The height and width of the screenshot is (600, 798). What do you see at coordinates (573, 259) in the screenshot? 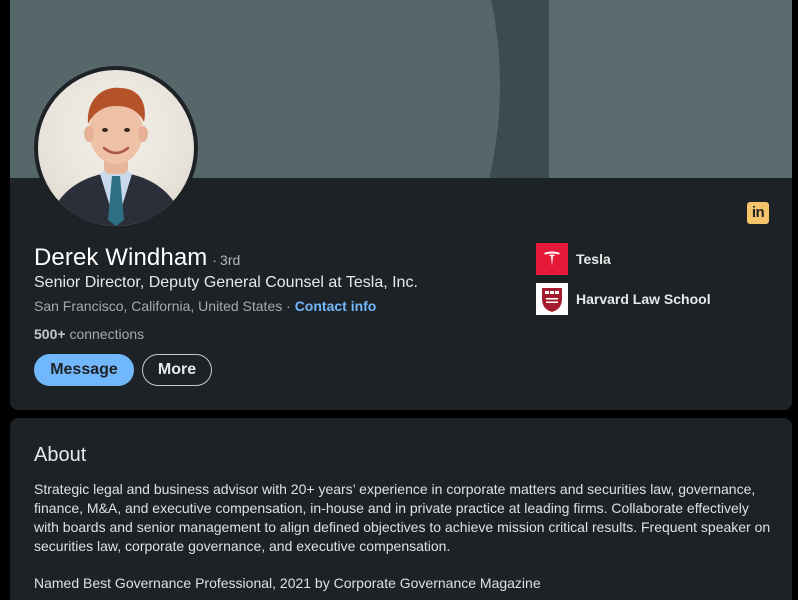
I see `company-item-tesla: Tesla` at bounding box center [573, 259].